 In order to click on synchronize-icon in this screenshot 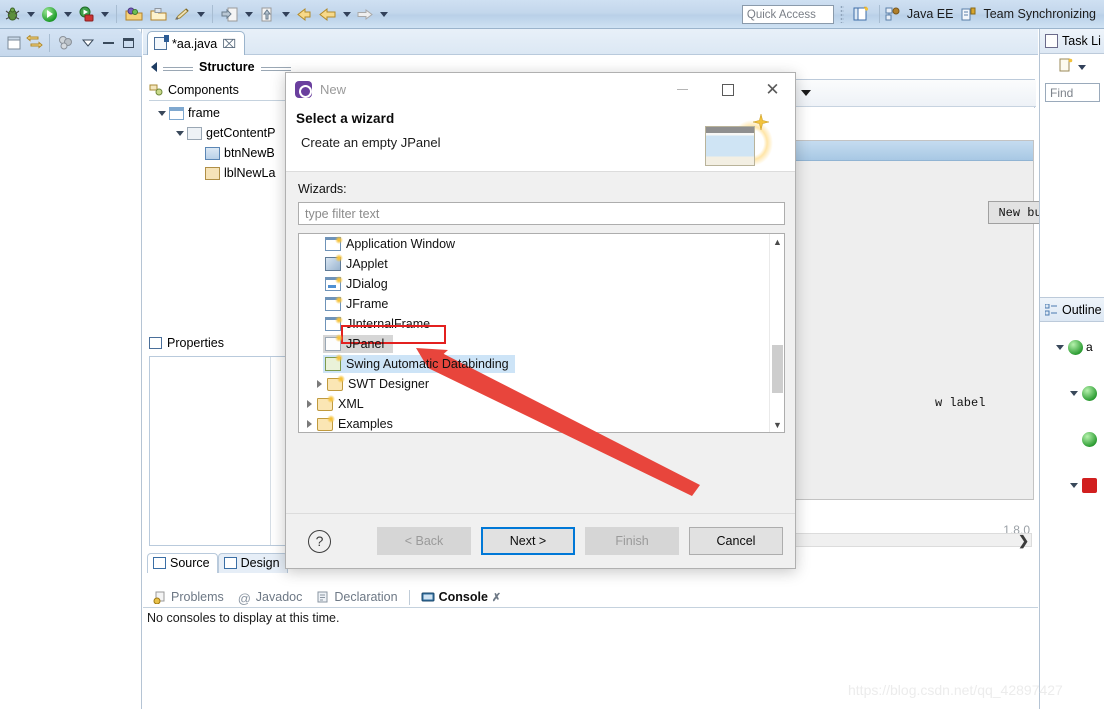, I will do `click(34, 43)`.